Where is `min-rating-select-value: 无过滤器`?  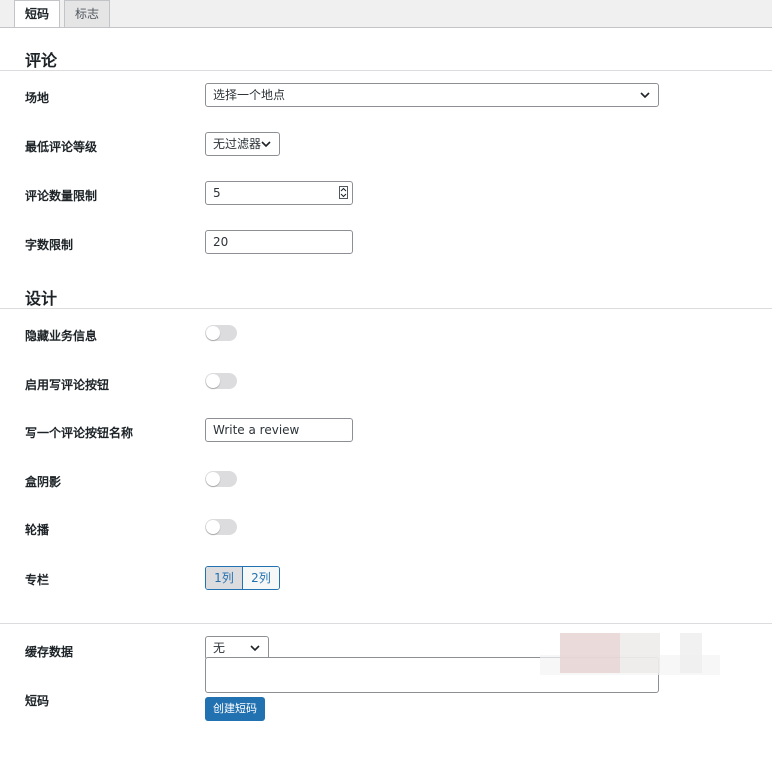
min-rating-select-value: 无过滤器 is located at coordinates (237, 144).